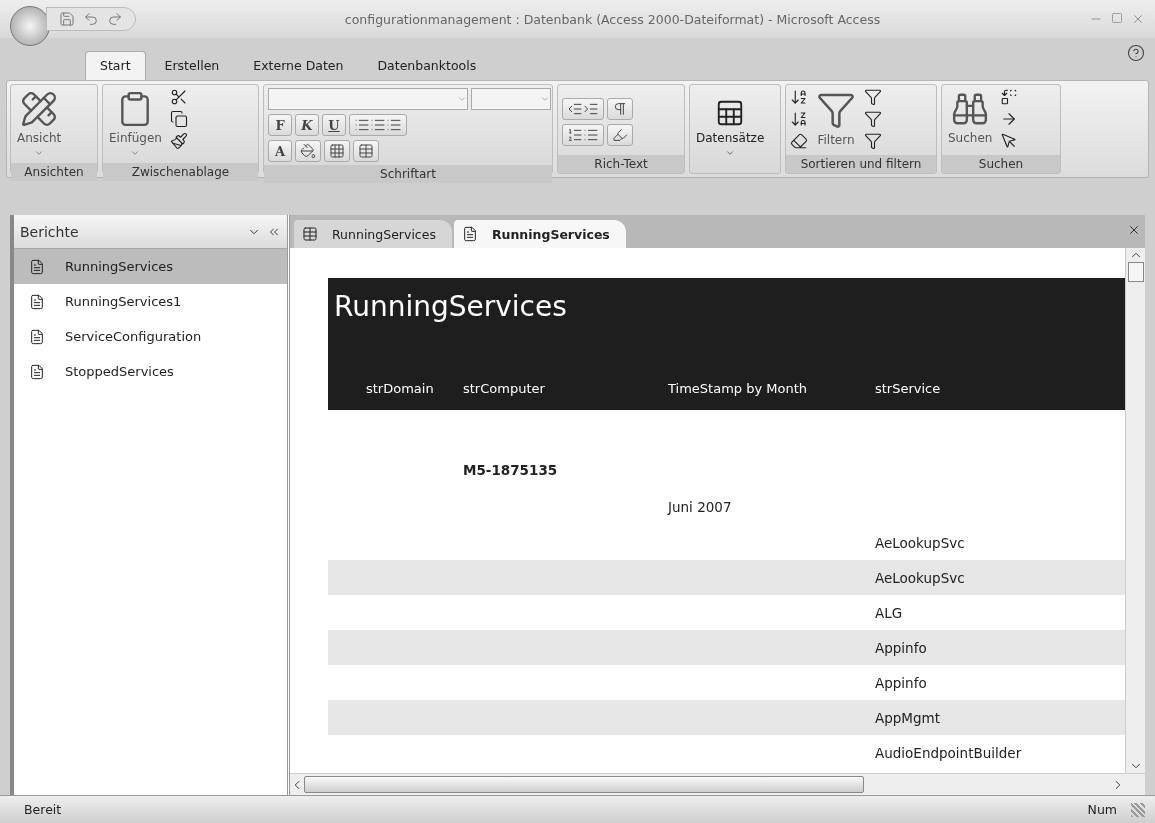 This screenshot has width=1155, height=823. Describe the element at coordinates (504, 388) in the screenshot. I see `column-header: strComputer` at that location.